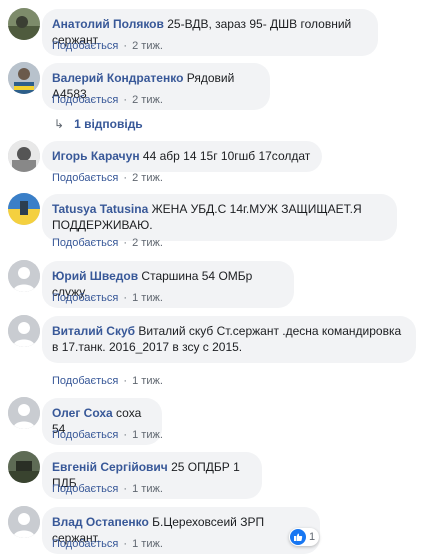  I want to click on replies-count: 1 відповідь, so click(108, 124).